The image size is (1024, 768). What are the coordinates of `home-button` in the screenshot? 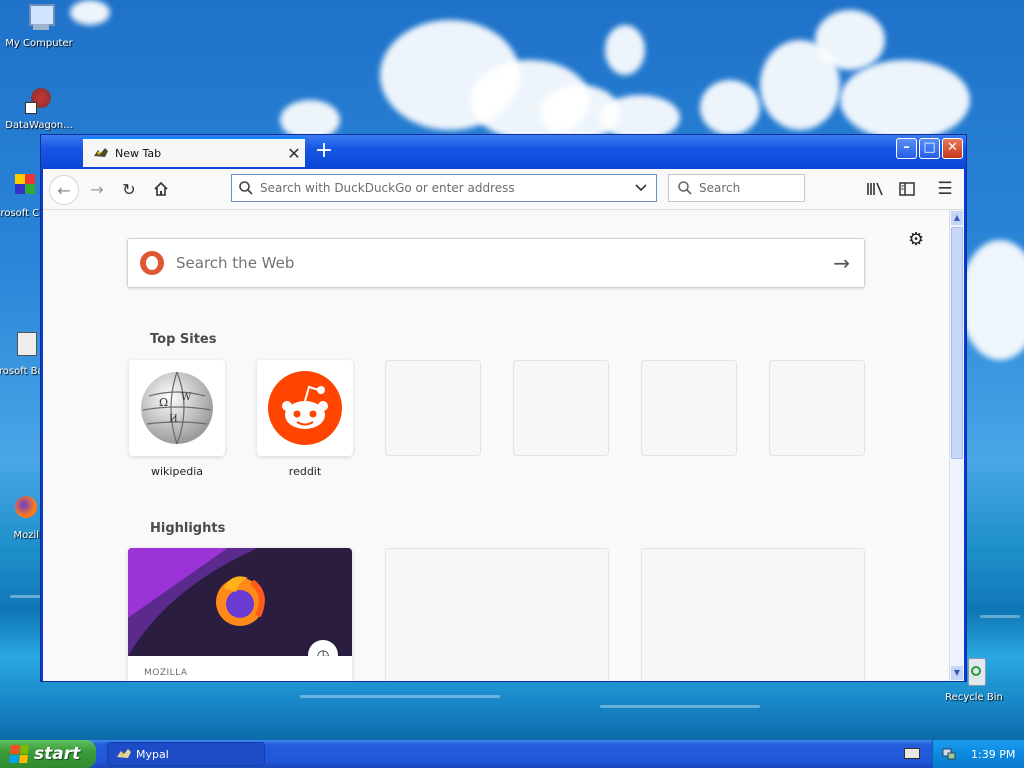 It's located at (161, 189).